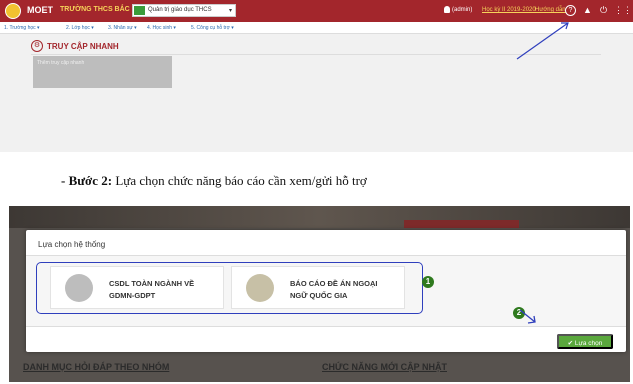 This screenshot has width=633, height=384. What do you see at coordinates (87, 180) in the screenshot?
I see `step-label: - Bước 2:` at bounding box center [87, 180].